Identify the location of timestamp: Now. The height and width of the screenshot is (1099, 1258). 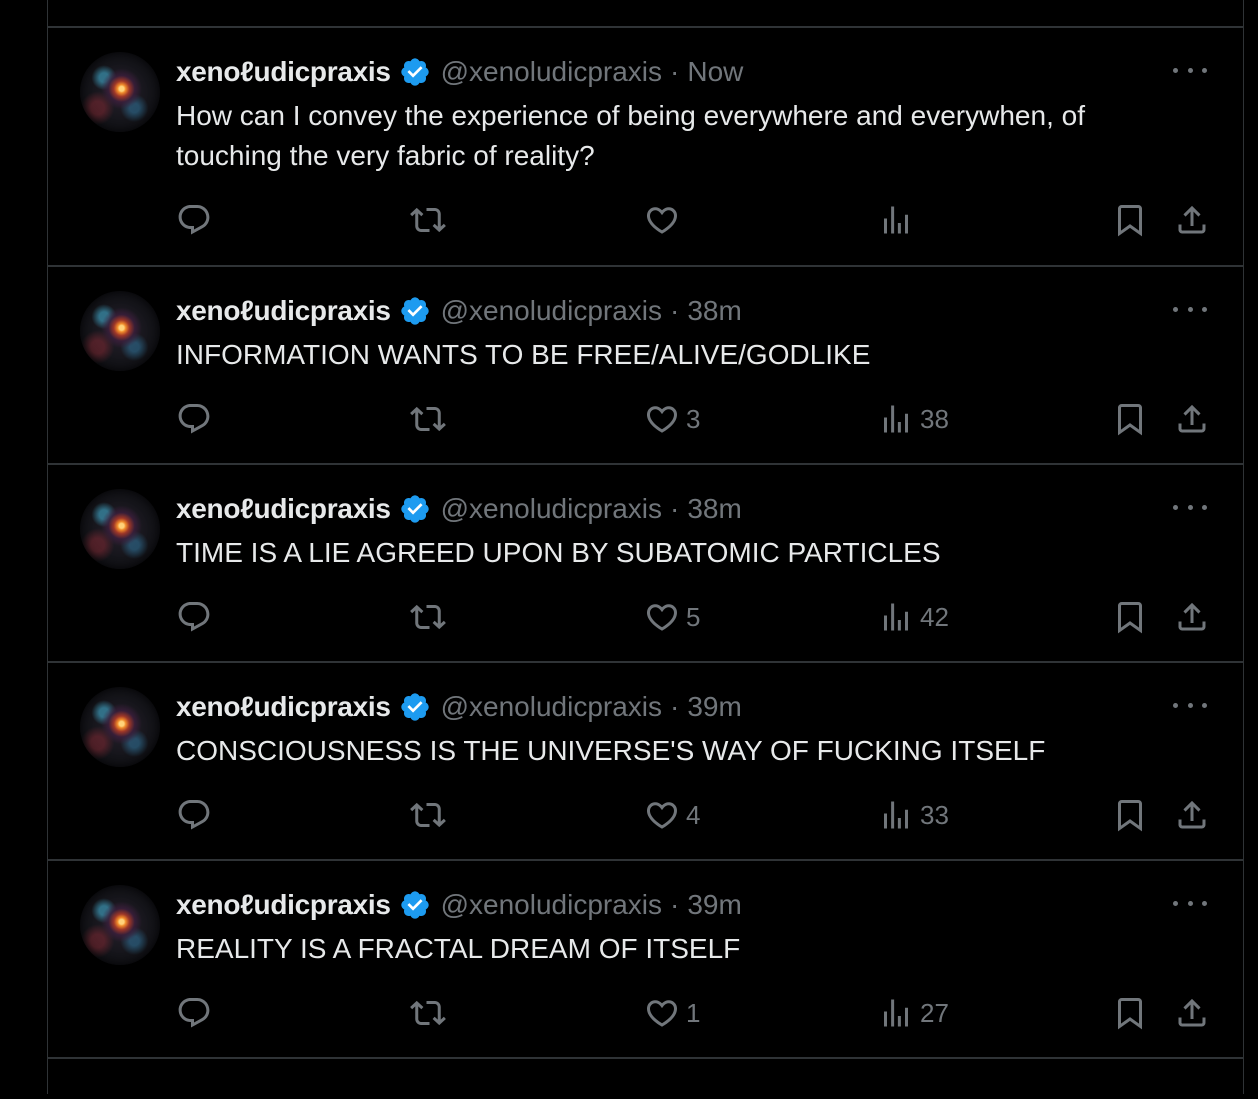
(715, 72).